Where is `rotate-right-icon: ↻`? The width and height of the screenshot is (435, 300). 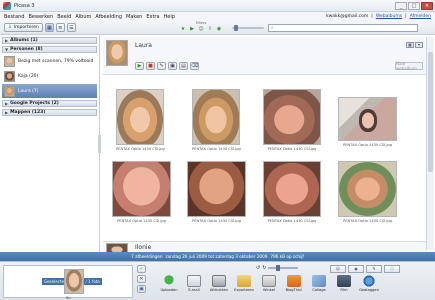 rotate-right-icon: ↻ is located at coordinates (264, 268).